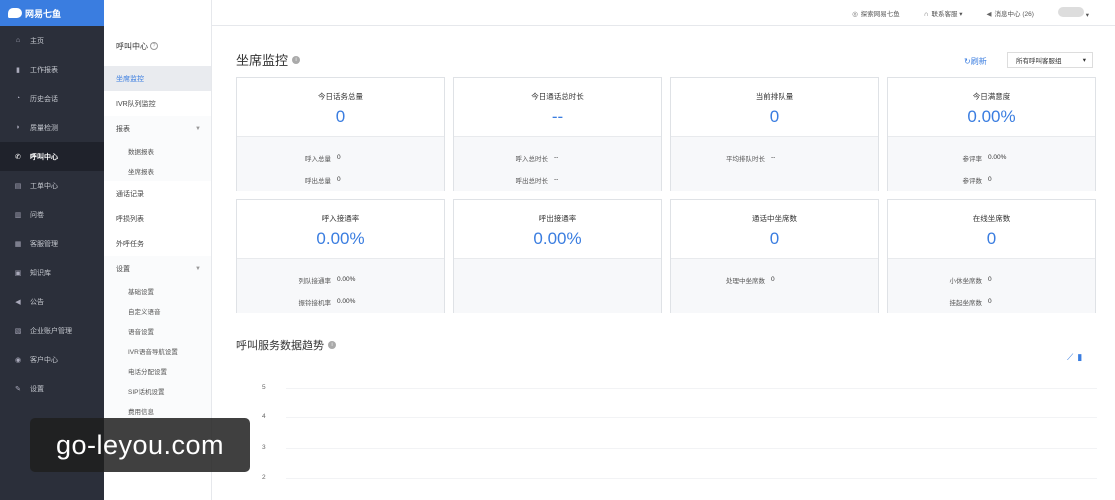 The image size is (1115, 500). Describe the element at coordinates (157, 218) in the screenshot. I see `subnav-item-callback-list: 呼损列表` at that location.